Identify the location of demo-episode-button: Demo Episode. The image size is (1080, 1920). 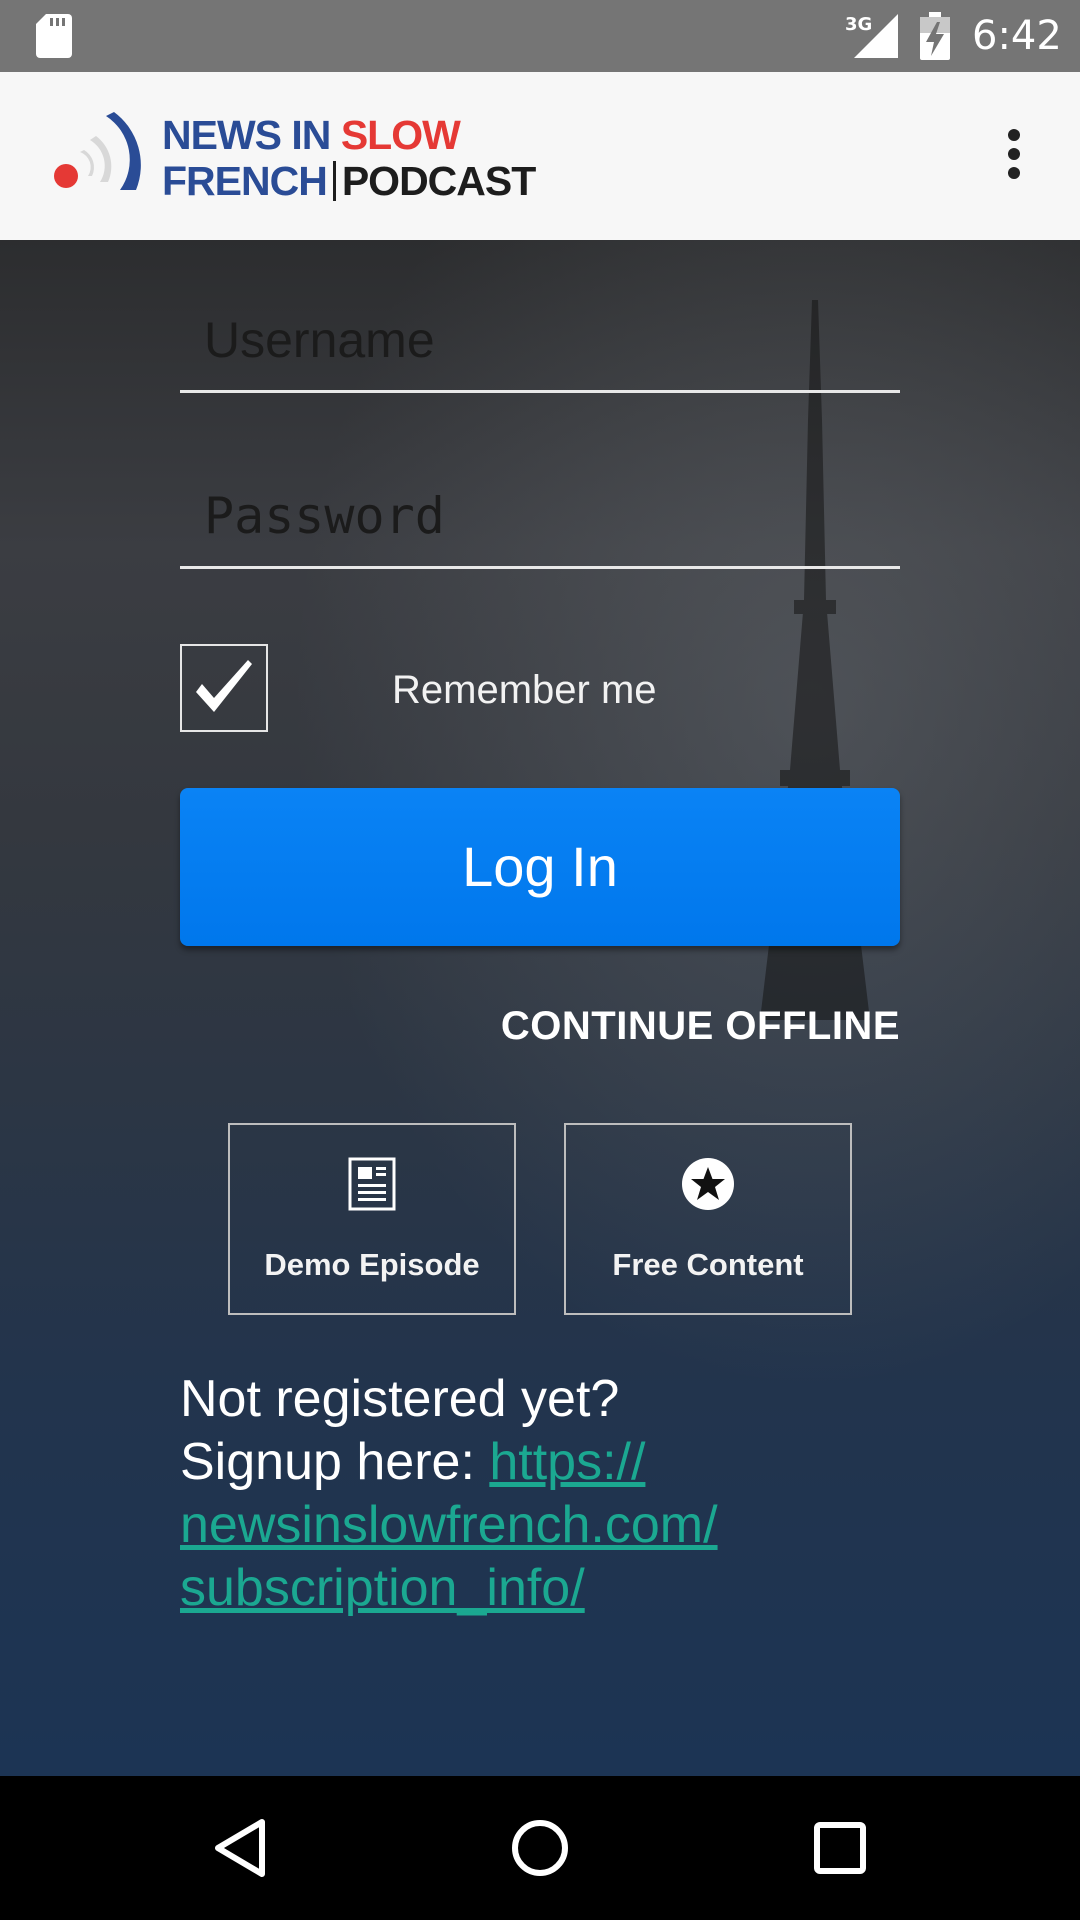
(372, 1219).